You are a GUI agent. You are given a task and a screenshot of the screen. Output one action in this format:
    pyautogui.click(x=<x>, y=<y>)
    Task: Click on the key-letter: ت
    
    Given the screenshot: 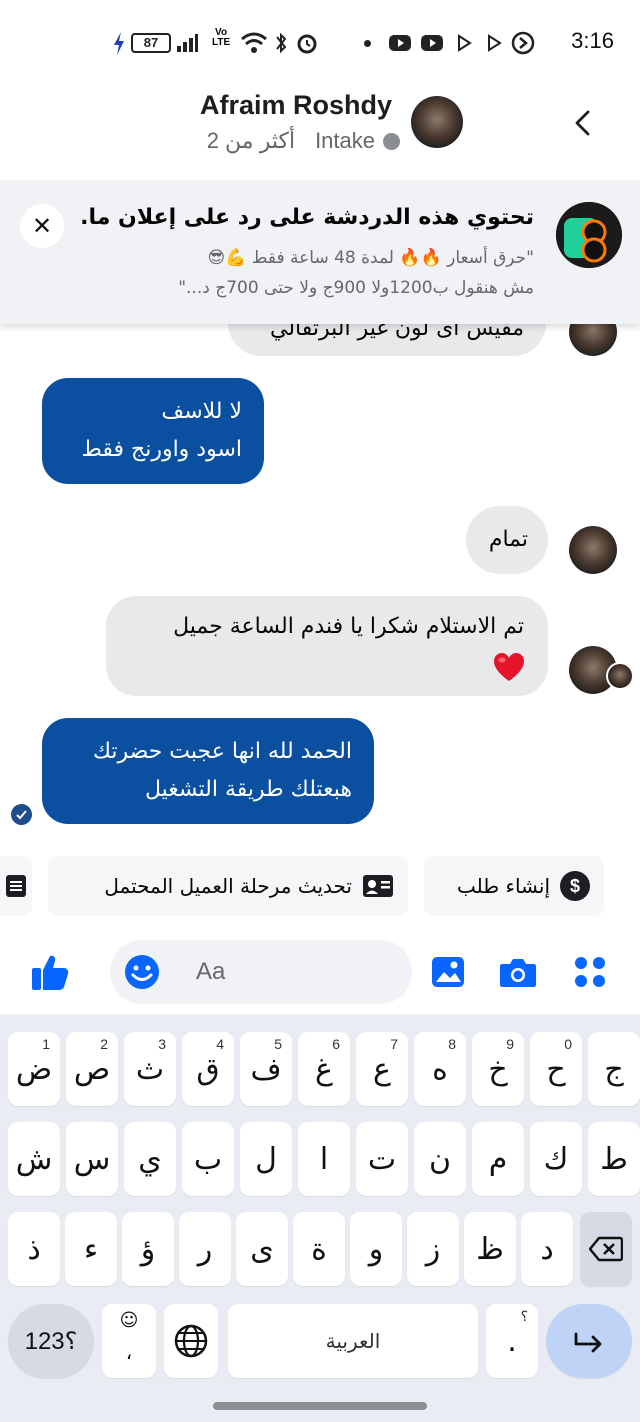 What is the action you would take?
    pyautogui.click(x=382, y=1159)
    